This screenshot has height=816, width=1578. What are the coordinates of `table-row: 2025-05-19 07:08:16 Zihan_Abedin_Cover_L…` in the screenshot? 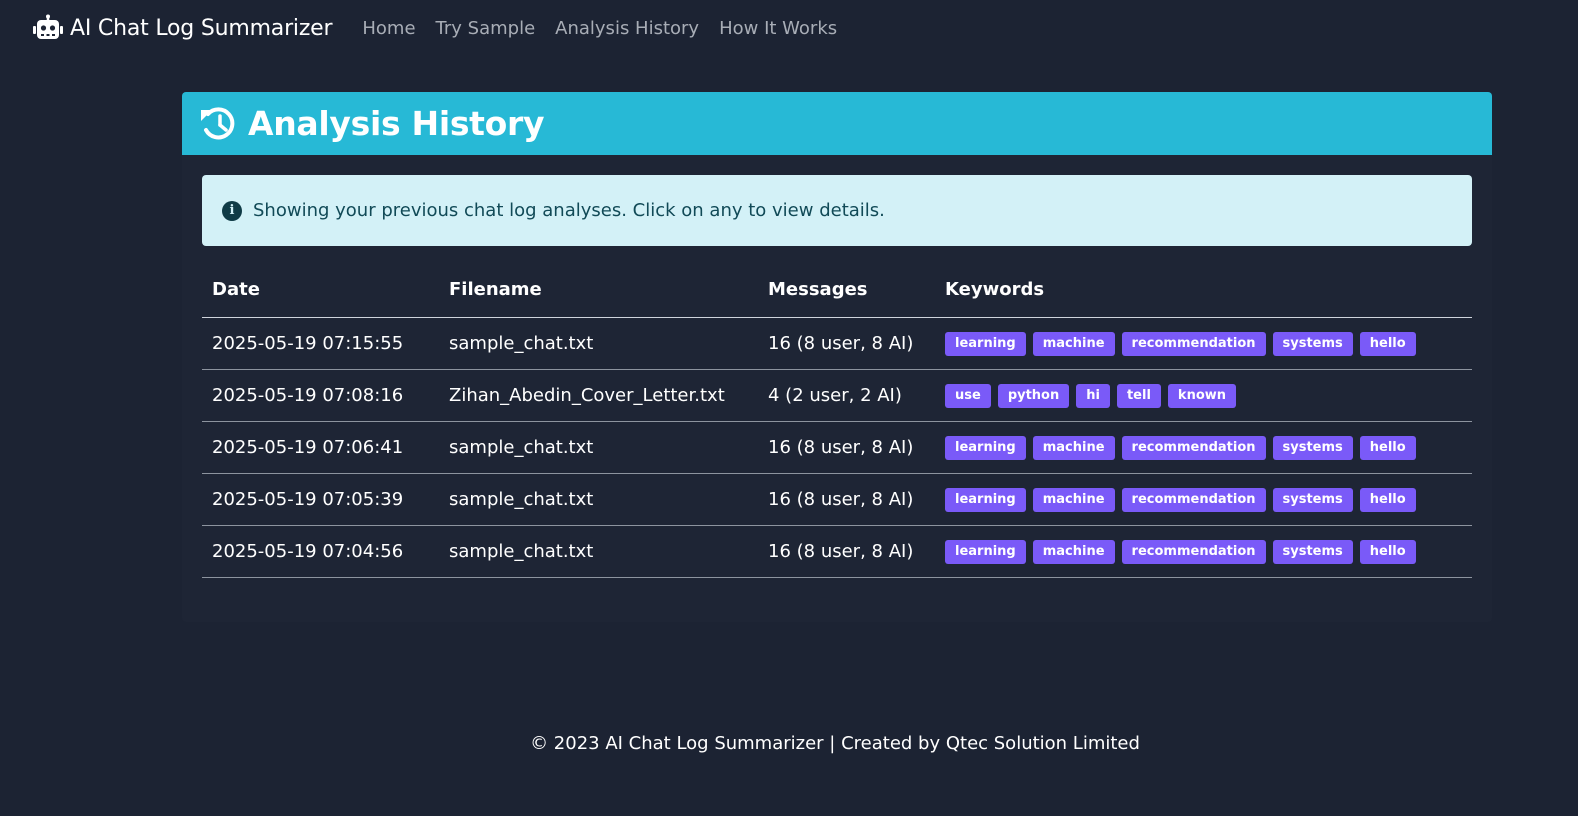 It's located at (837, 395).